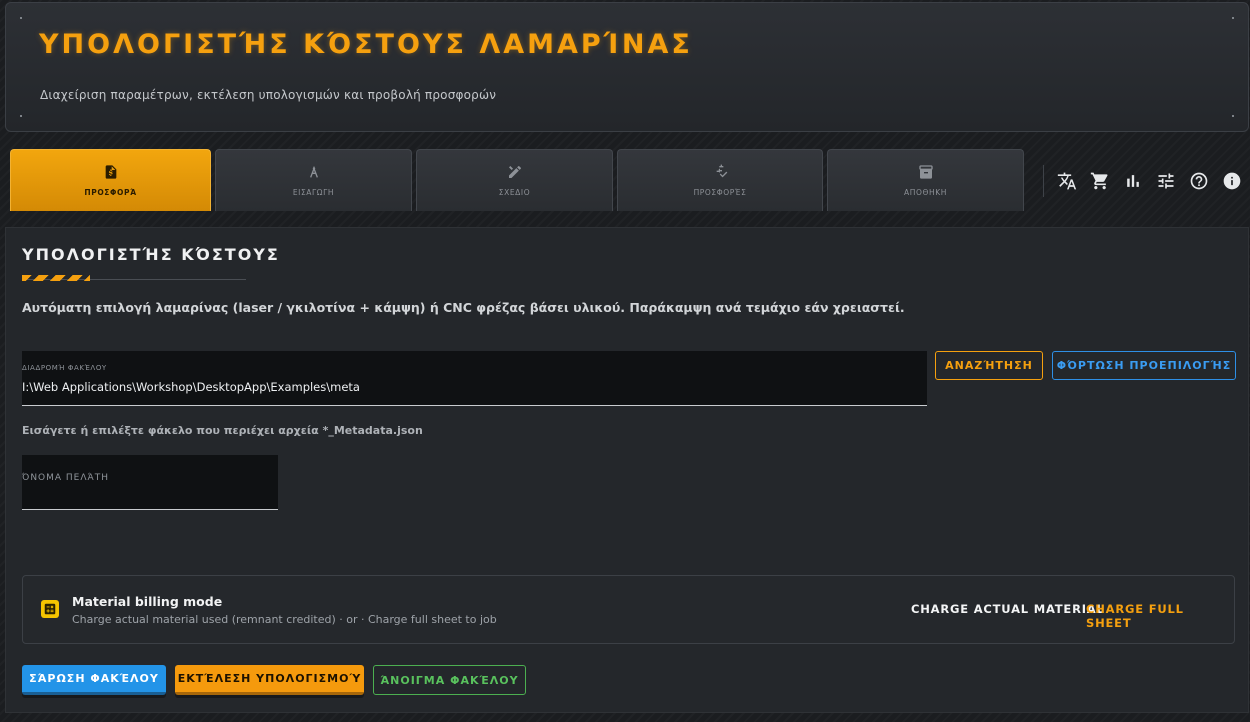 This screenshot has width=1250, height=722. What do you see at coordinates (1232, 181) in the screenshot?
I see `info-icon` at bounding box center [1232, 181].